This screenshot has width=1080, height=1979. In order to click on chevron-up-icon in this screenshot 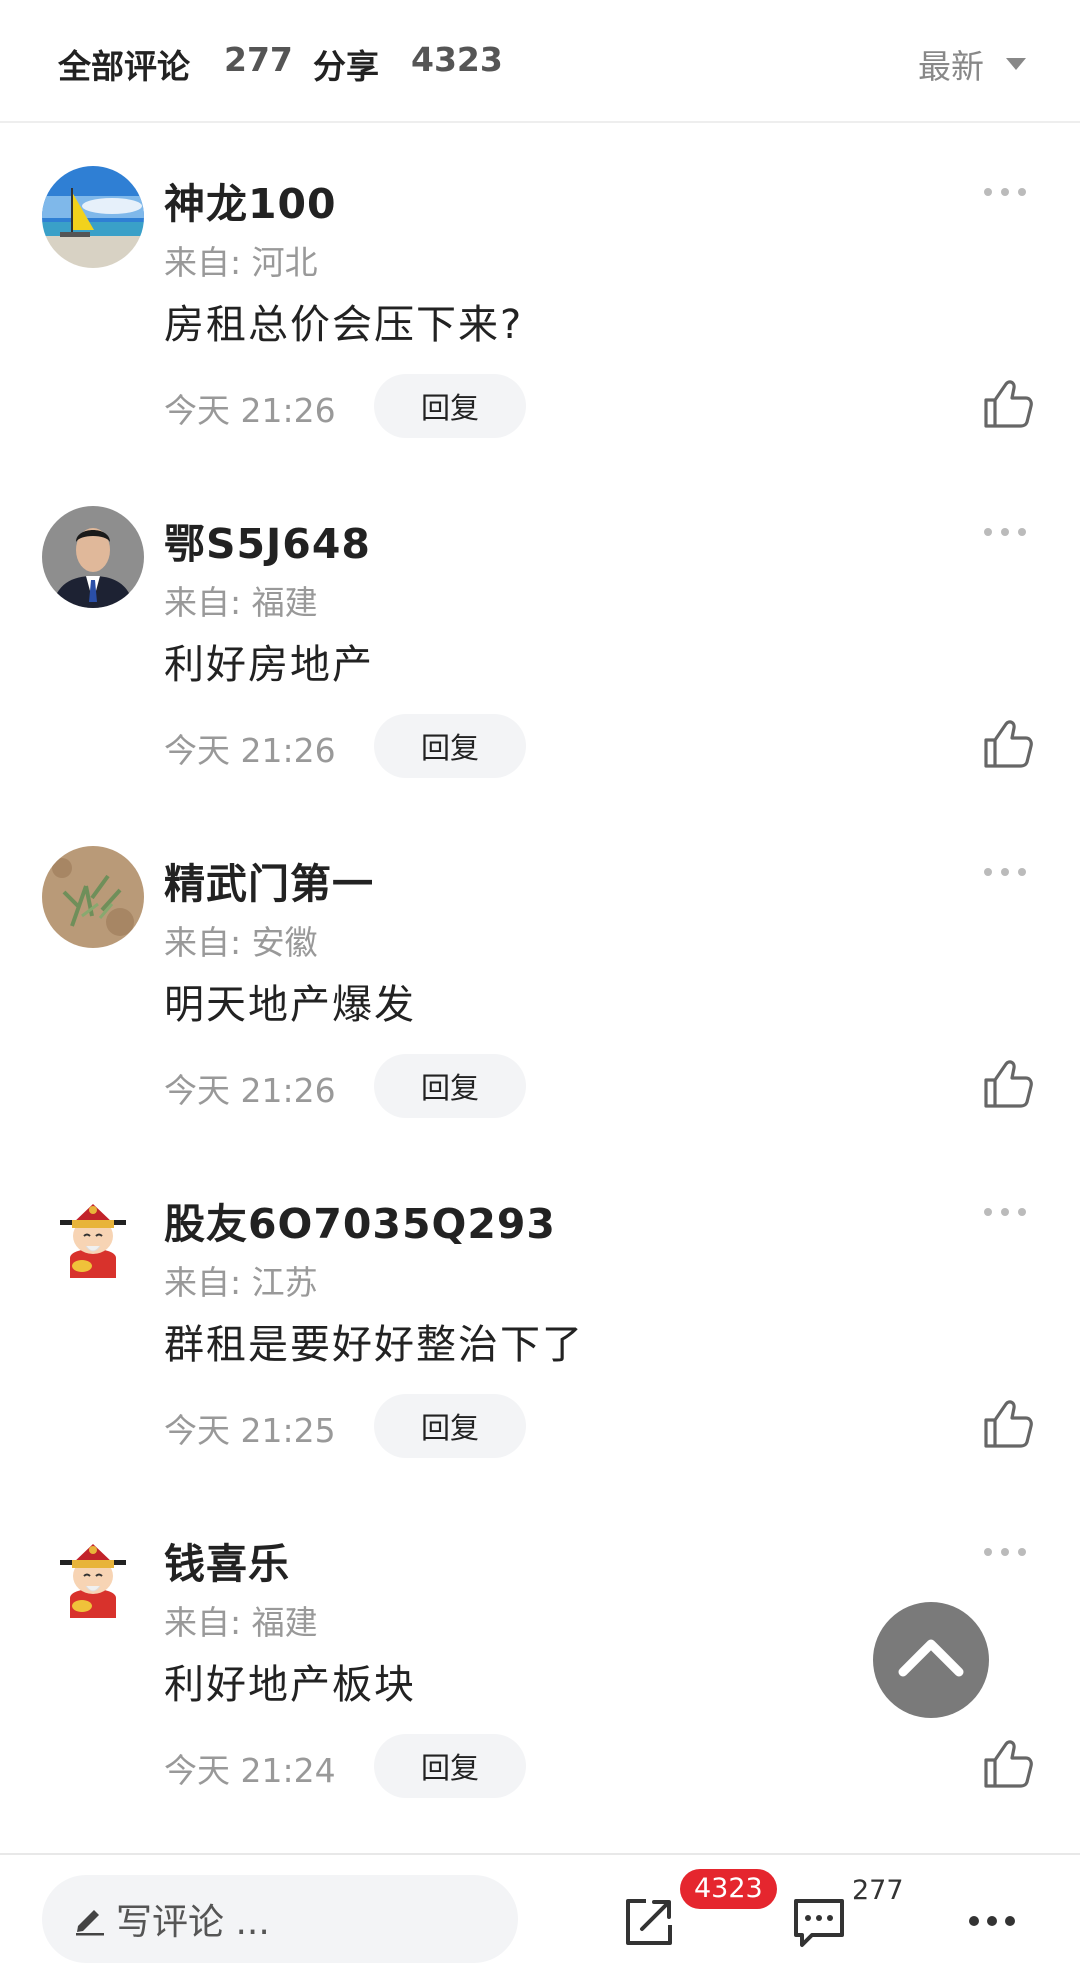, I will do `click(931, 1658)`.